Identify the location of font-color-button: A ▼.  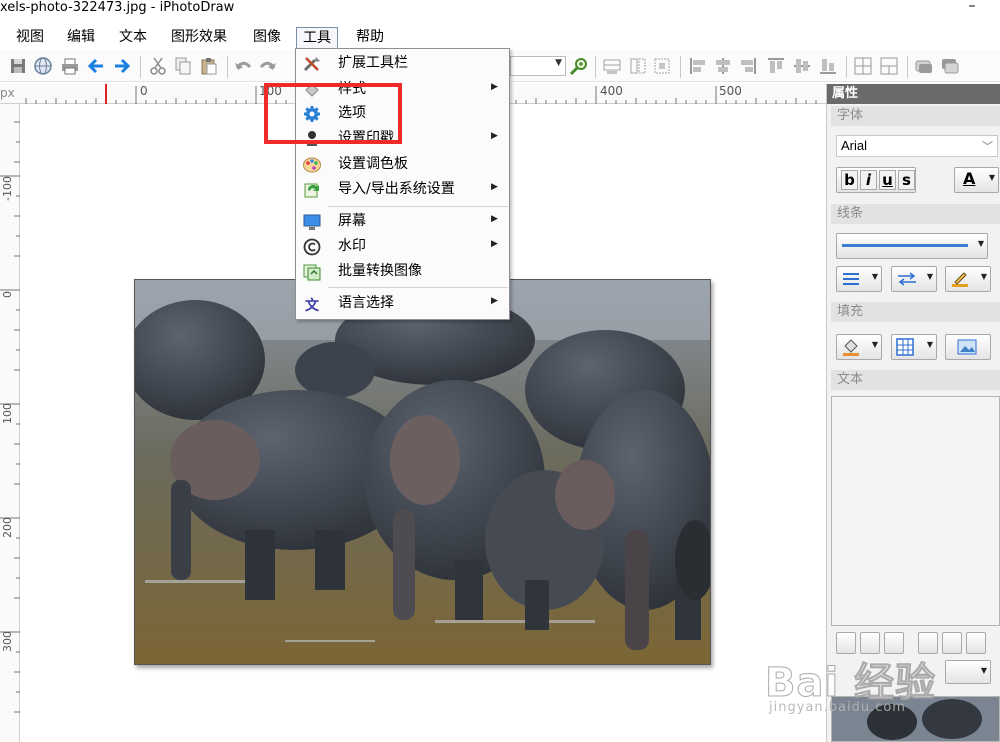
(976, 180).